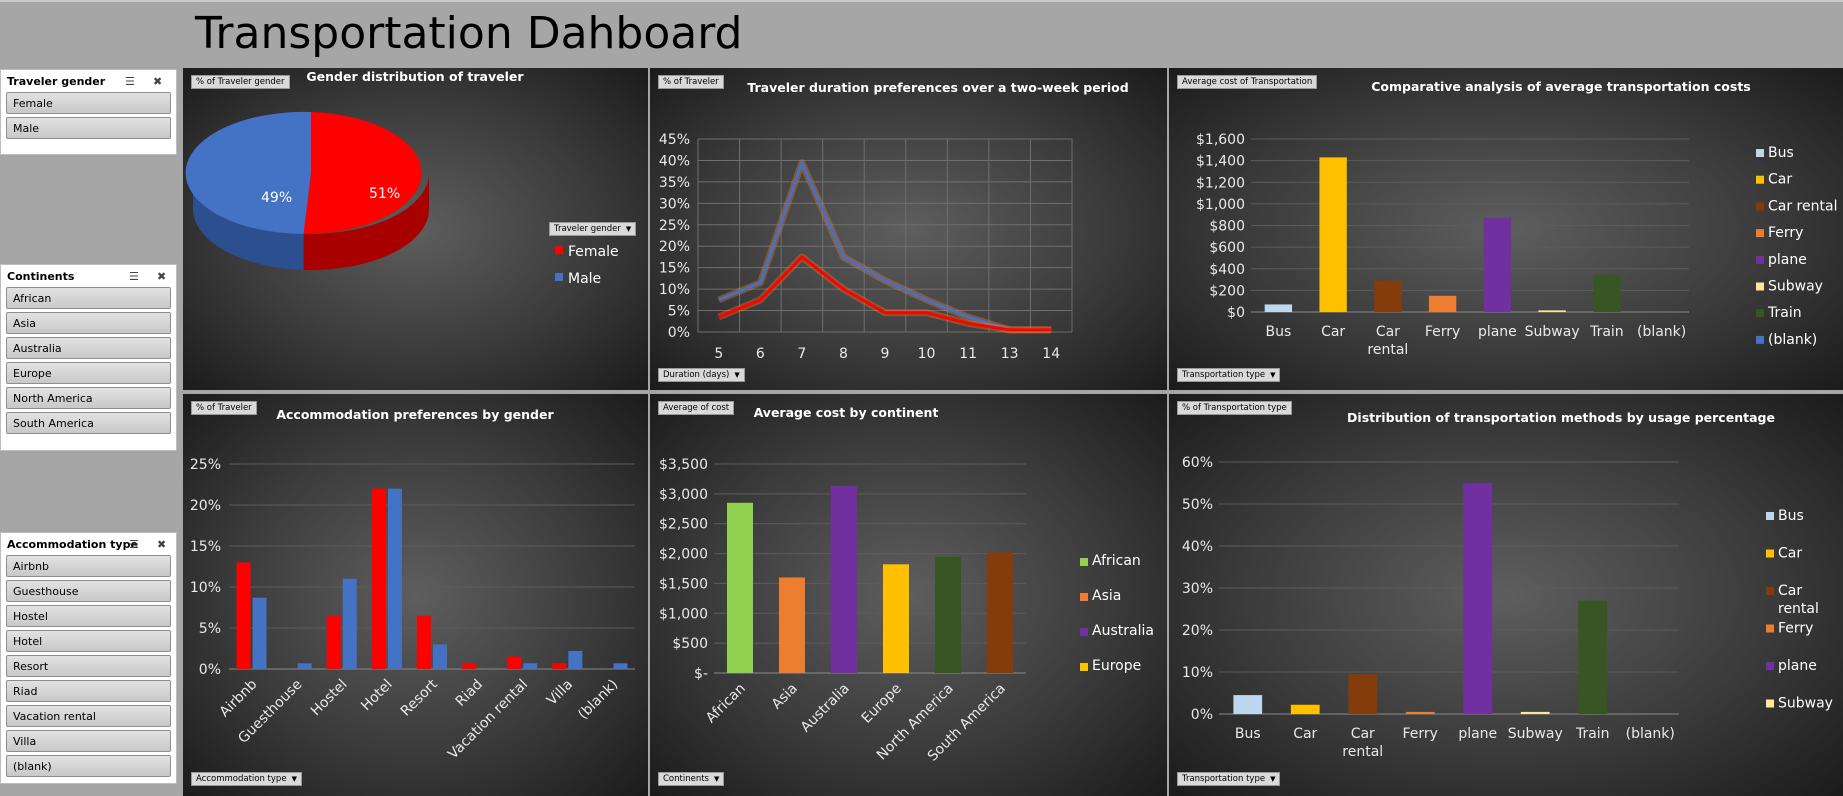 Image resolution: width=1843 pixels, height=796 pixels. Describe the element at coordinates (88, 423) in the screenshot. I see `slicer-item: South America` at that location.